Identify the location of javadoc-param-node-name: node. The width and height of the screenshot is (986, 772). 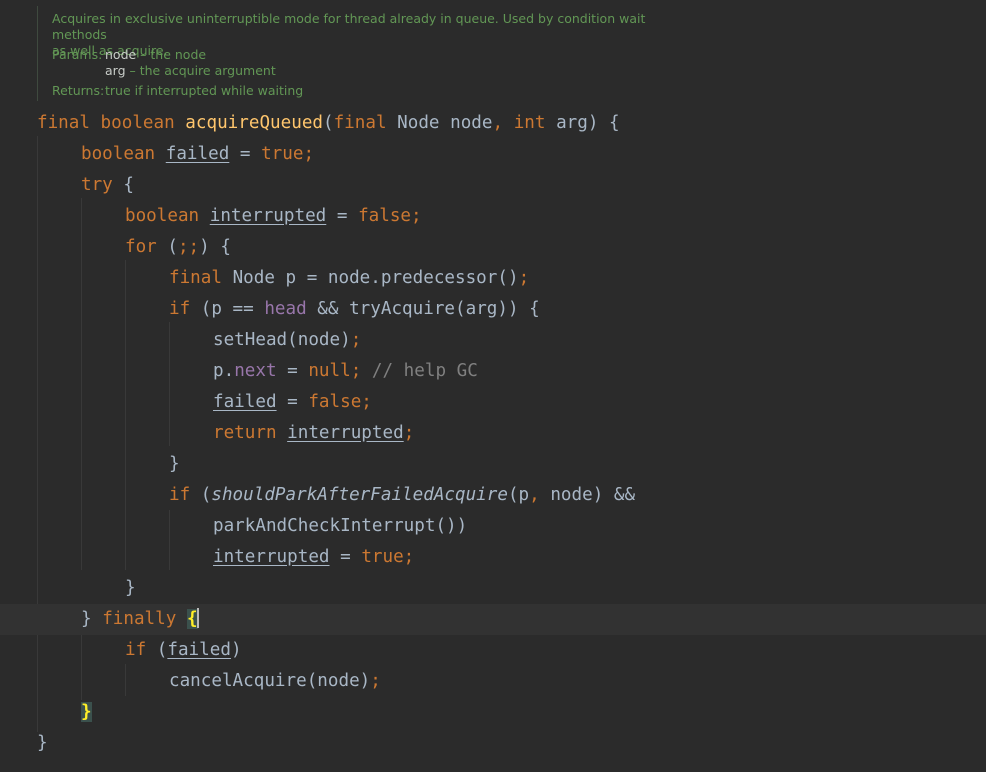
(121, 54).